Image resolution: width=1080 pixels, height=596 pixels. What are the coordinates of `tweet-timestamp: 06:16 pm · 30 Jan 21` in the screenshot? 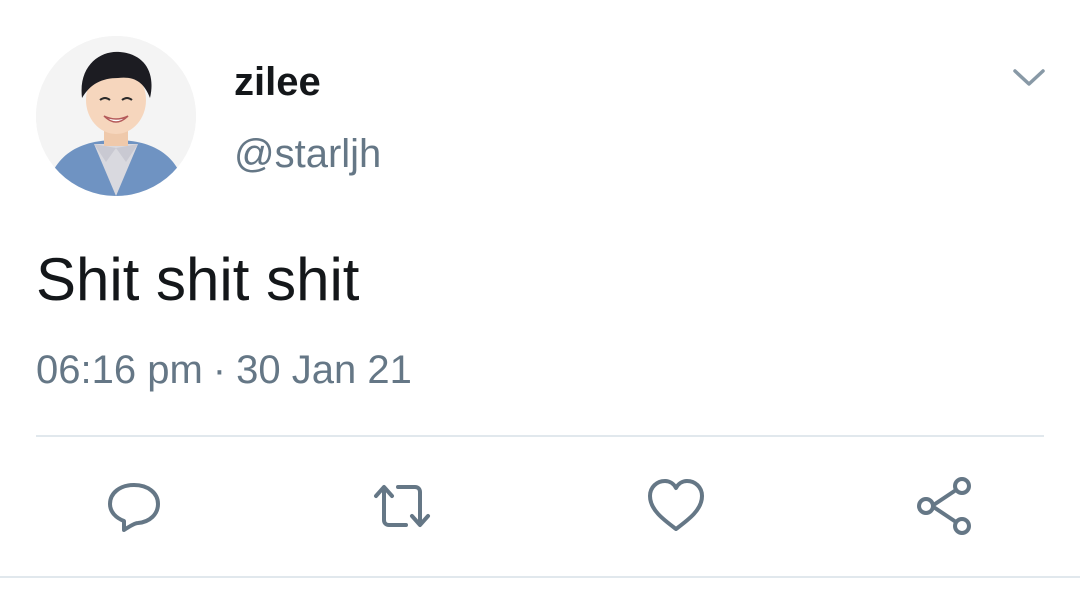 It's located at (224, 370).